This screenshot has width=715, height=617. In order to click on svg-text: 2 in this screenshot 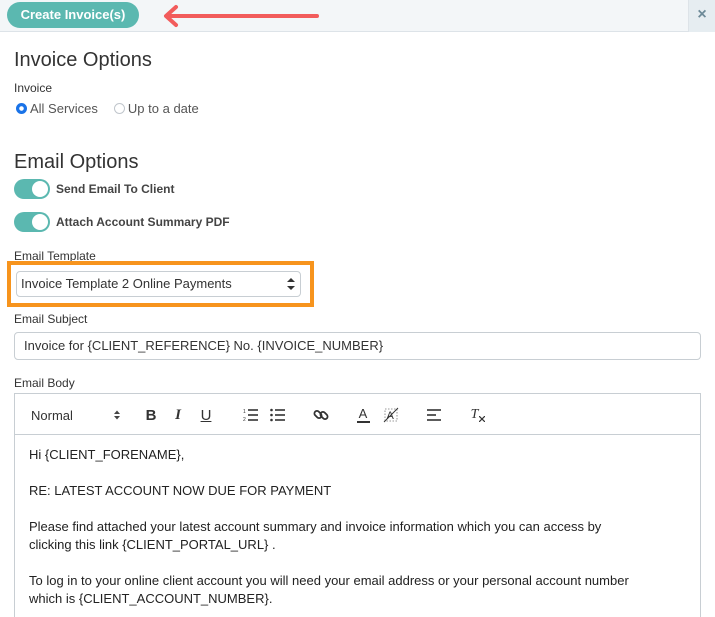, I will do `click(244, 419)`.